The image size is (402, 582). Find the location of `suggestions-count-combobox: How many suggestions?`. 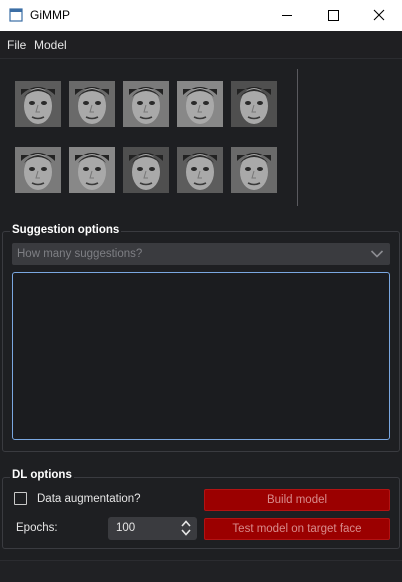

suggestions-count-combobox: How many suggestions? is located at coordinates (201, 254).